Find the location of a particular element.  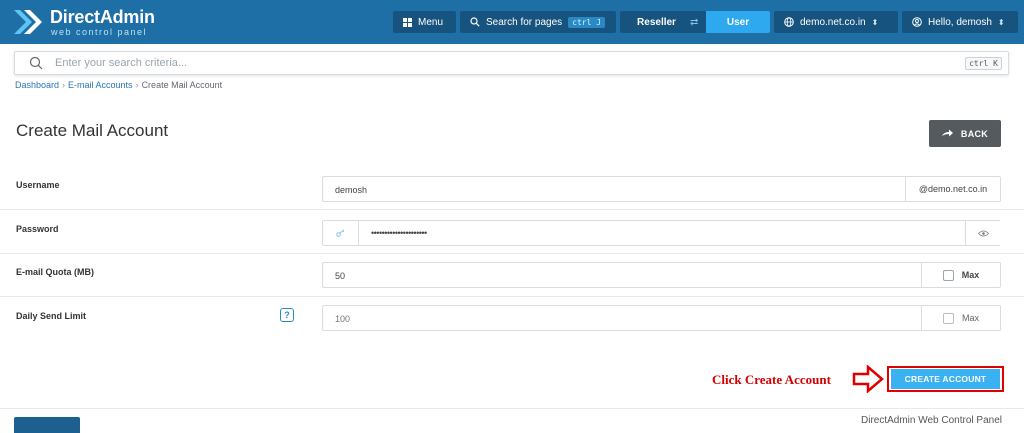

directadmin-logo: DirectAdmin web control panel is located at coordinates (102, 22).